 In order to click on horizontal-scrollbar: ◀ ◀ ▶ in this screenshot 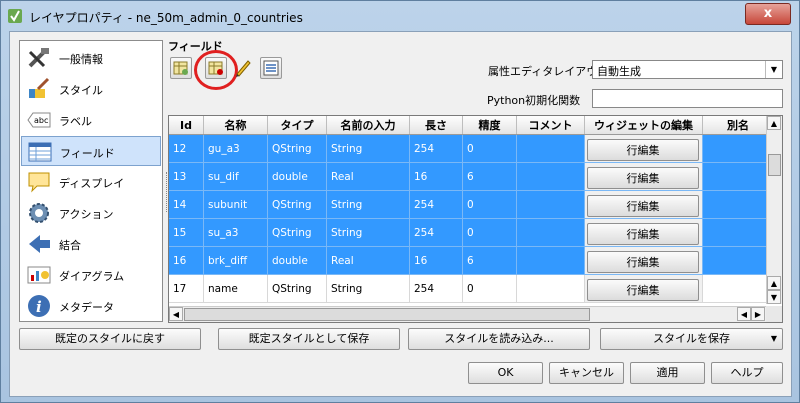, I will do `click(467, 314)`.